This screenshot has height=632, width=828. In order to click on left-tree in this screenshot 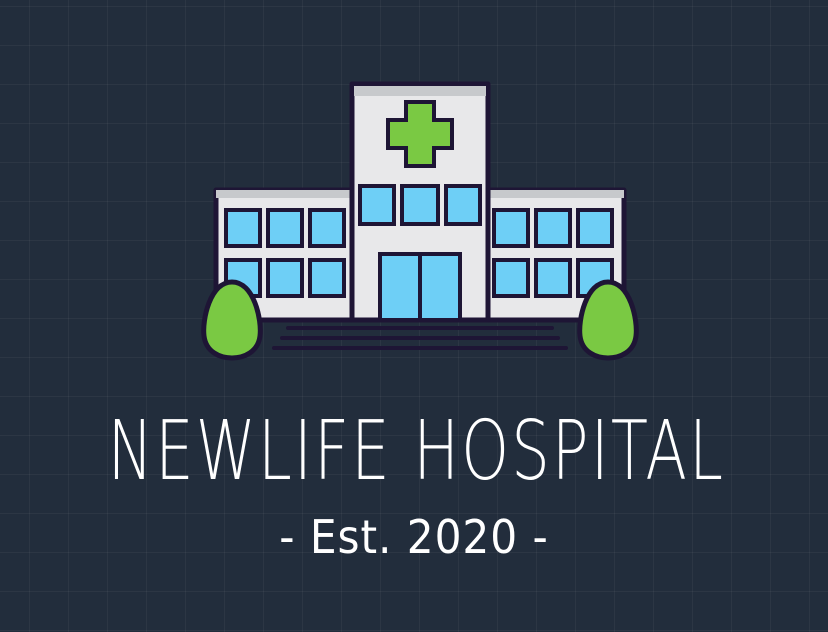, I will do `click(232, 320)`.